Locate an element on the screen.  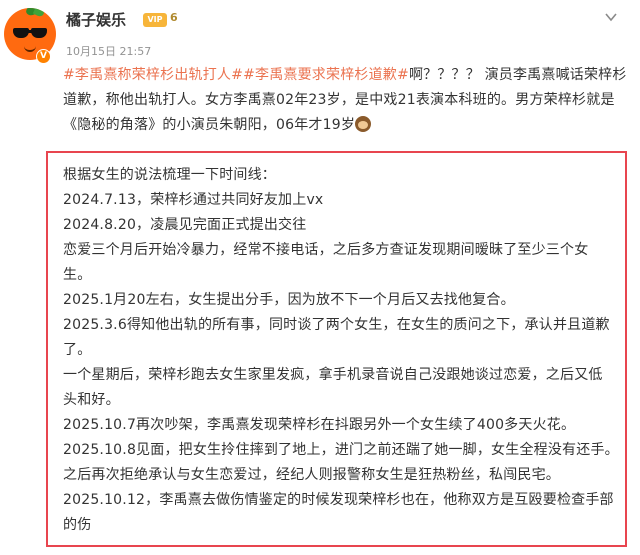
monkey-emoji-icon is located at coordinates (363, 124).